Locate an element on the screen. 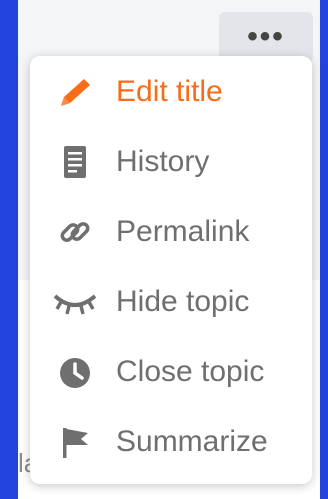 This screenshot has width=328, height=499. menu-item-label: Permalink is located at coordinates (183, 231).